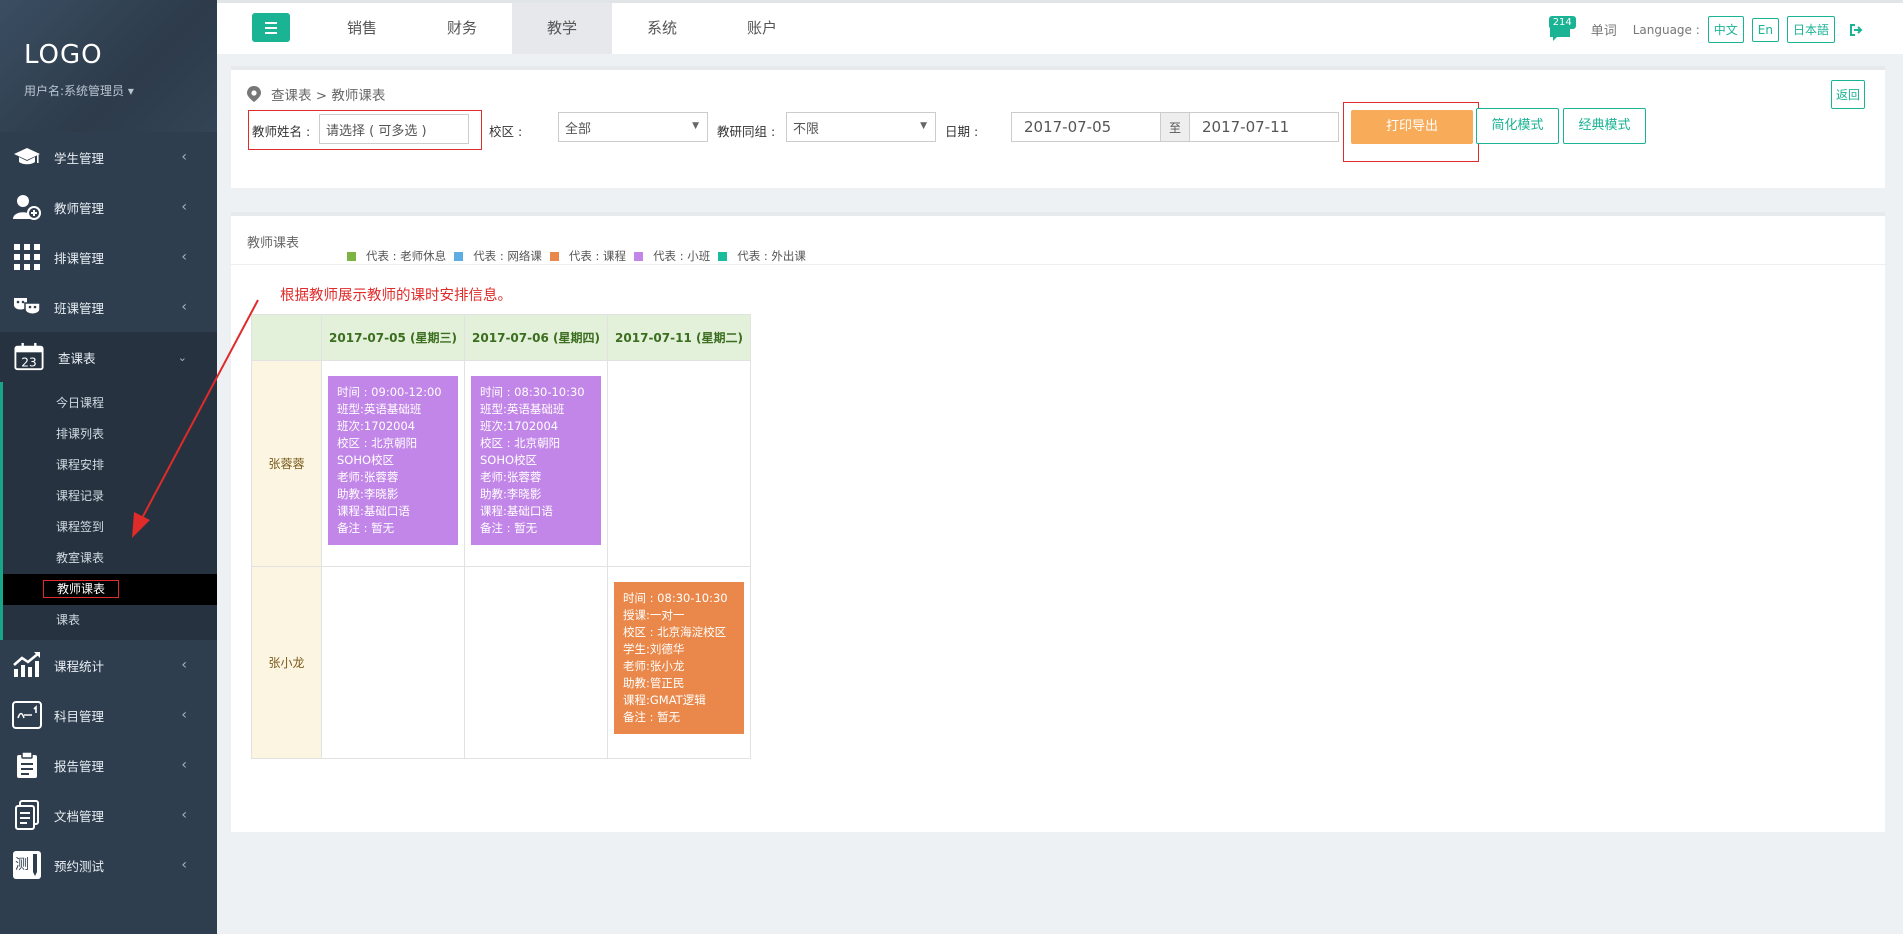  I want to click on campus-select-value: 全部, so click(578, 129).